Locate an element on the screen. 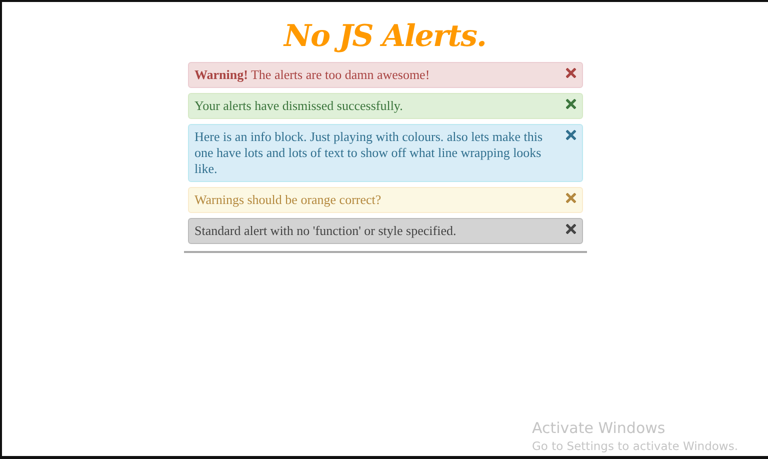 The height and width of the screenshot is (459, 768). alert-message: Standard alert with no 'function' or style specified. is located at coordinates (326, 231).